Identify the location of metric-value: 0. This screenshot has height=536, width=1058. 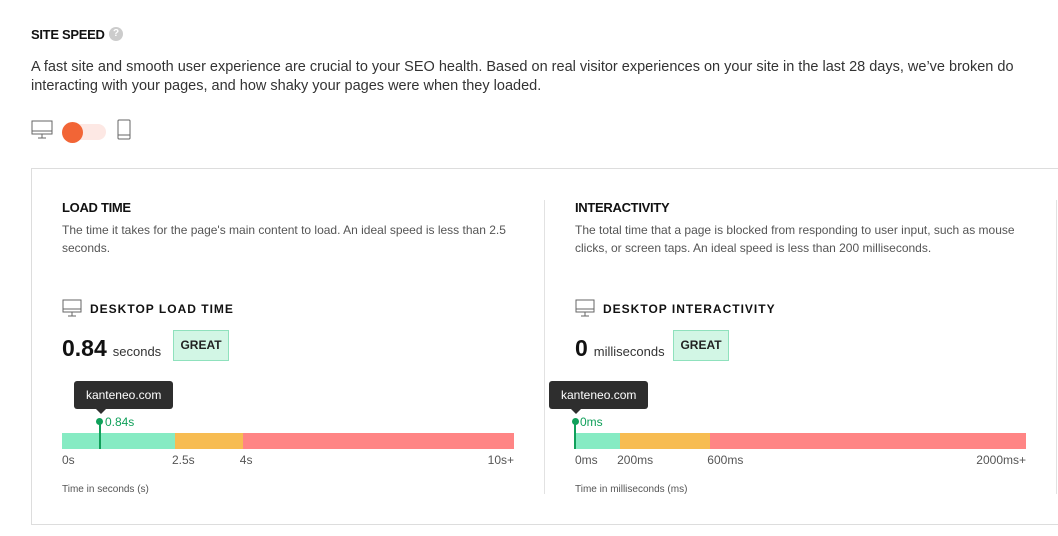
(581, 348).